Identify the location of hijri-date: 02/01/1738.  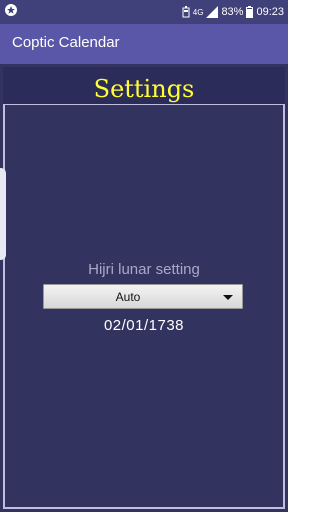
(144, 325).